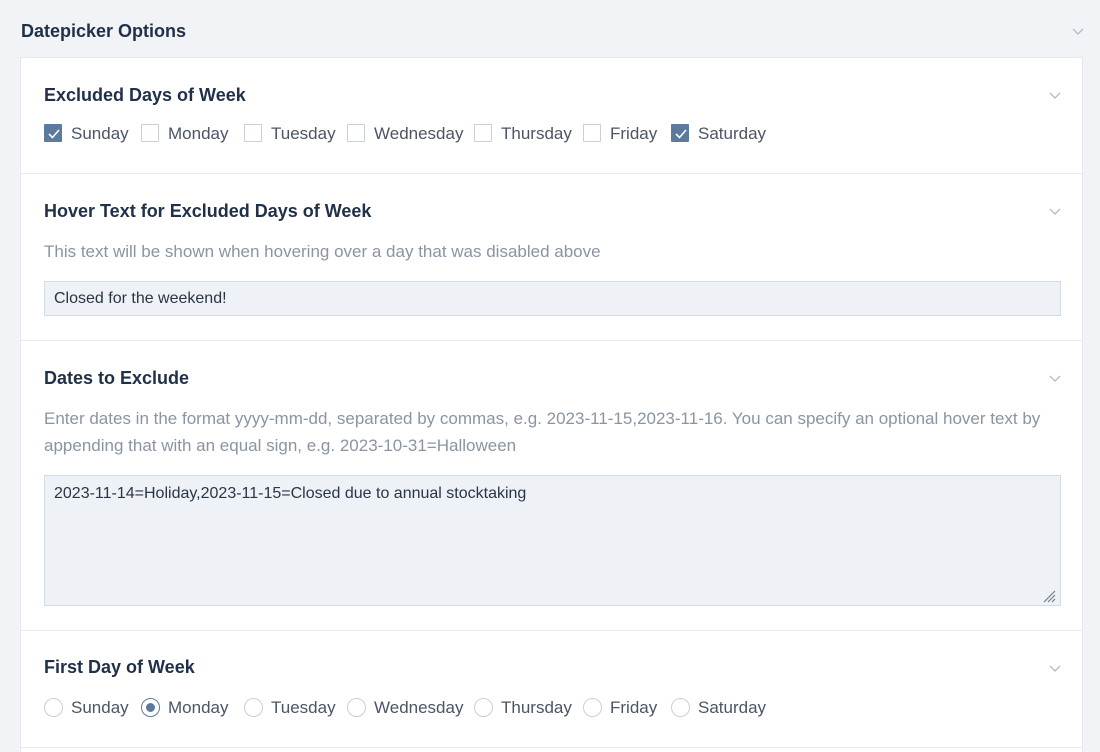  Describe the element at coordinates (552, 298) in the screenshot. I see `hover-text-input` at that location.